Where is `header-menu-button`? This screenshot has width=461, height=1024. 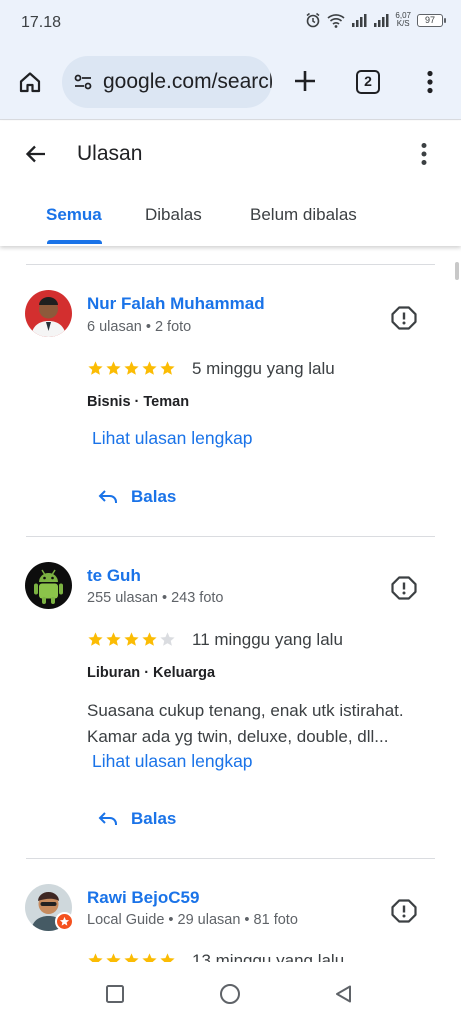
header-menu-button is located at coordinates (424, 154).